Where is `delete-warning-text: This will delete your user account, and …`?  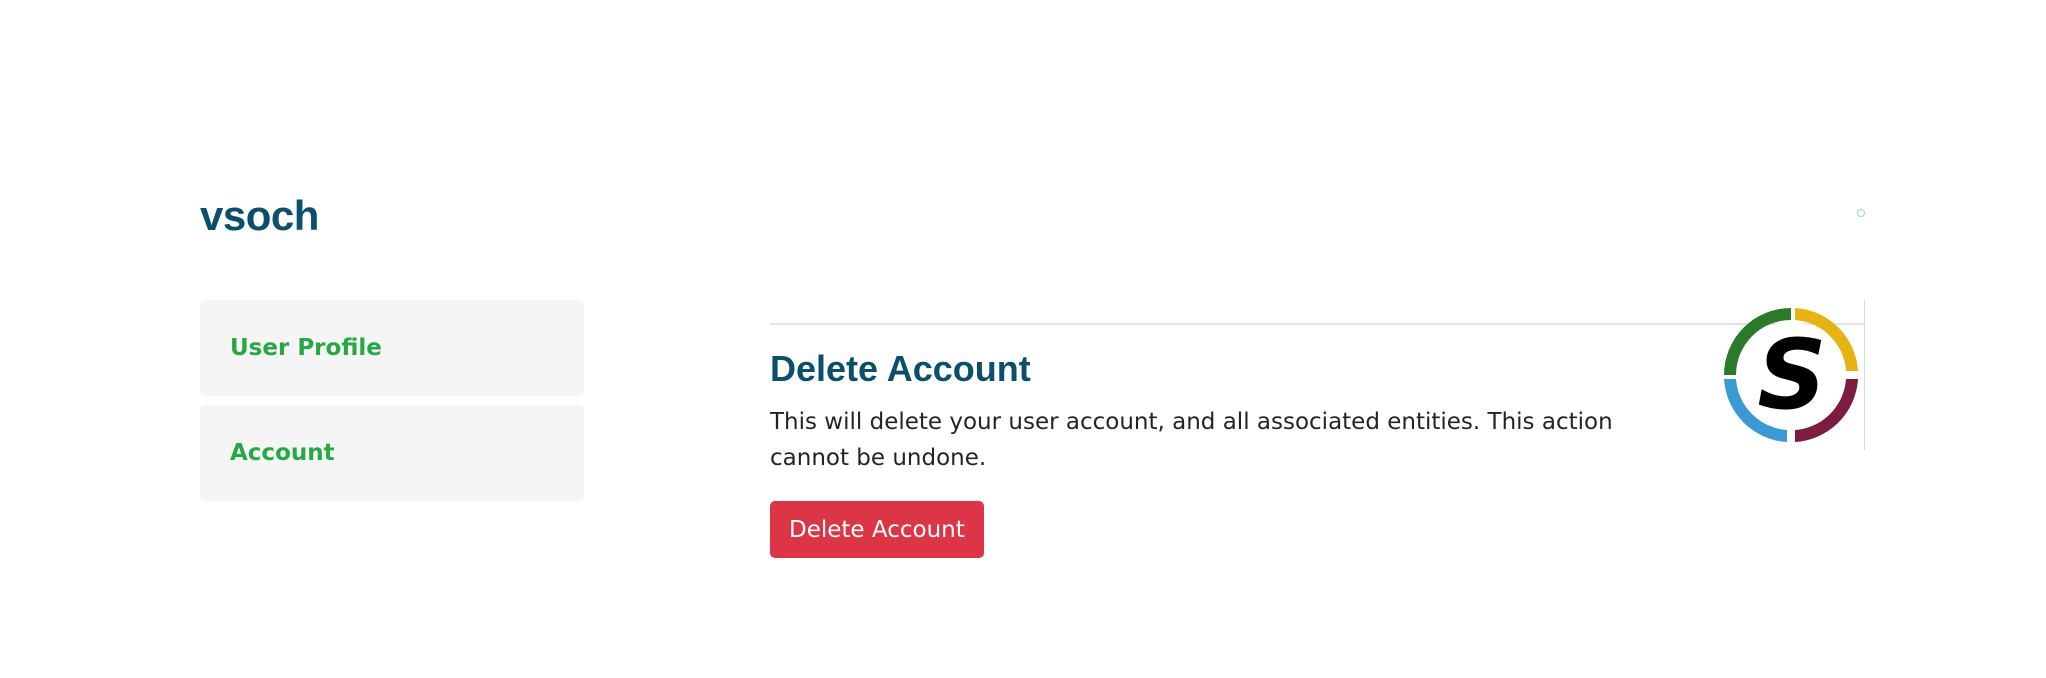
delete-warning-text: This will delete your user account, and … is located at coordinates (1191, 440).